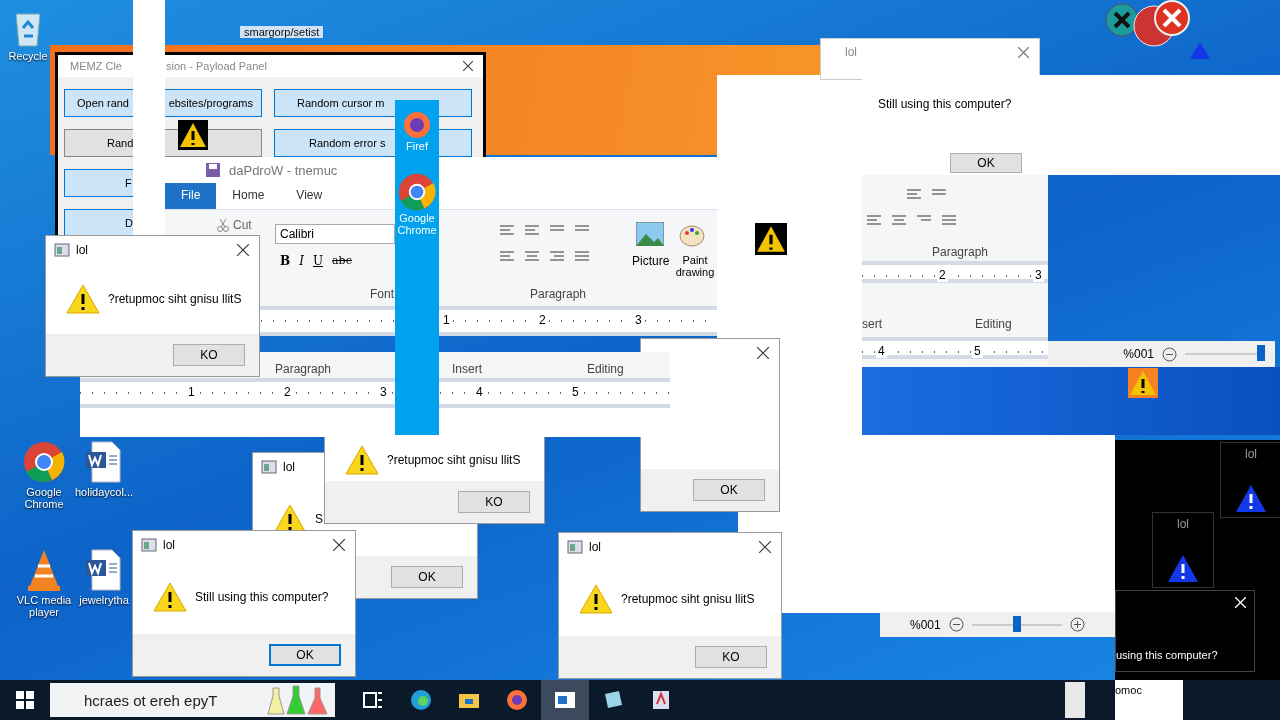 This screenshot has width=1280, height=720. Describe the element at coordinates (467, 369) in the screenshot. I see `group-label: Insert` at that location.